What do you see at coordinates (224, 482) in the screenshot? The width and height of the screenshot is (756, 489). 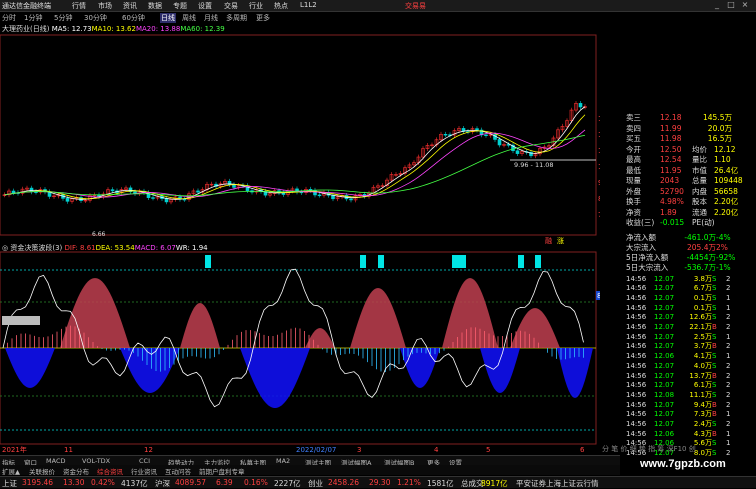 I see `index-change: 6.39` at bounding box center [224, 482].